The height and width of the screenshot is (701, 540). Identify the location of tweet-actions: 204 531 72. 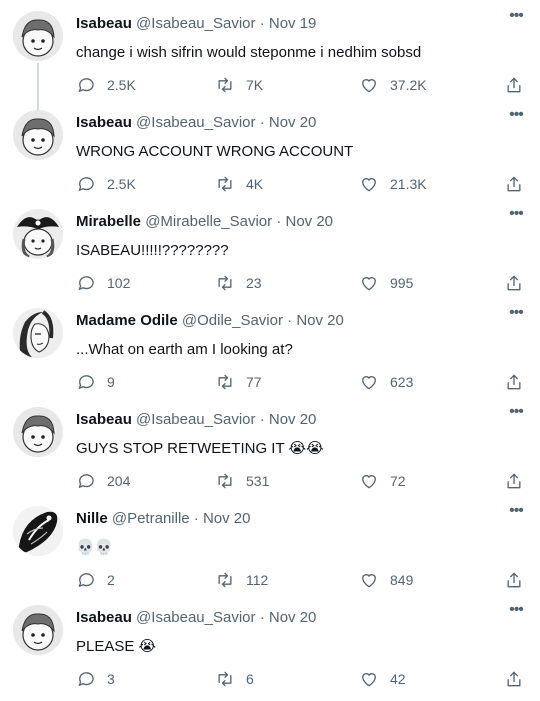
(301, 481).